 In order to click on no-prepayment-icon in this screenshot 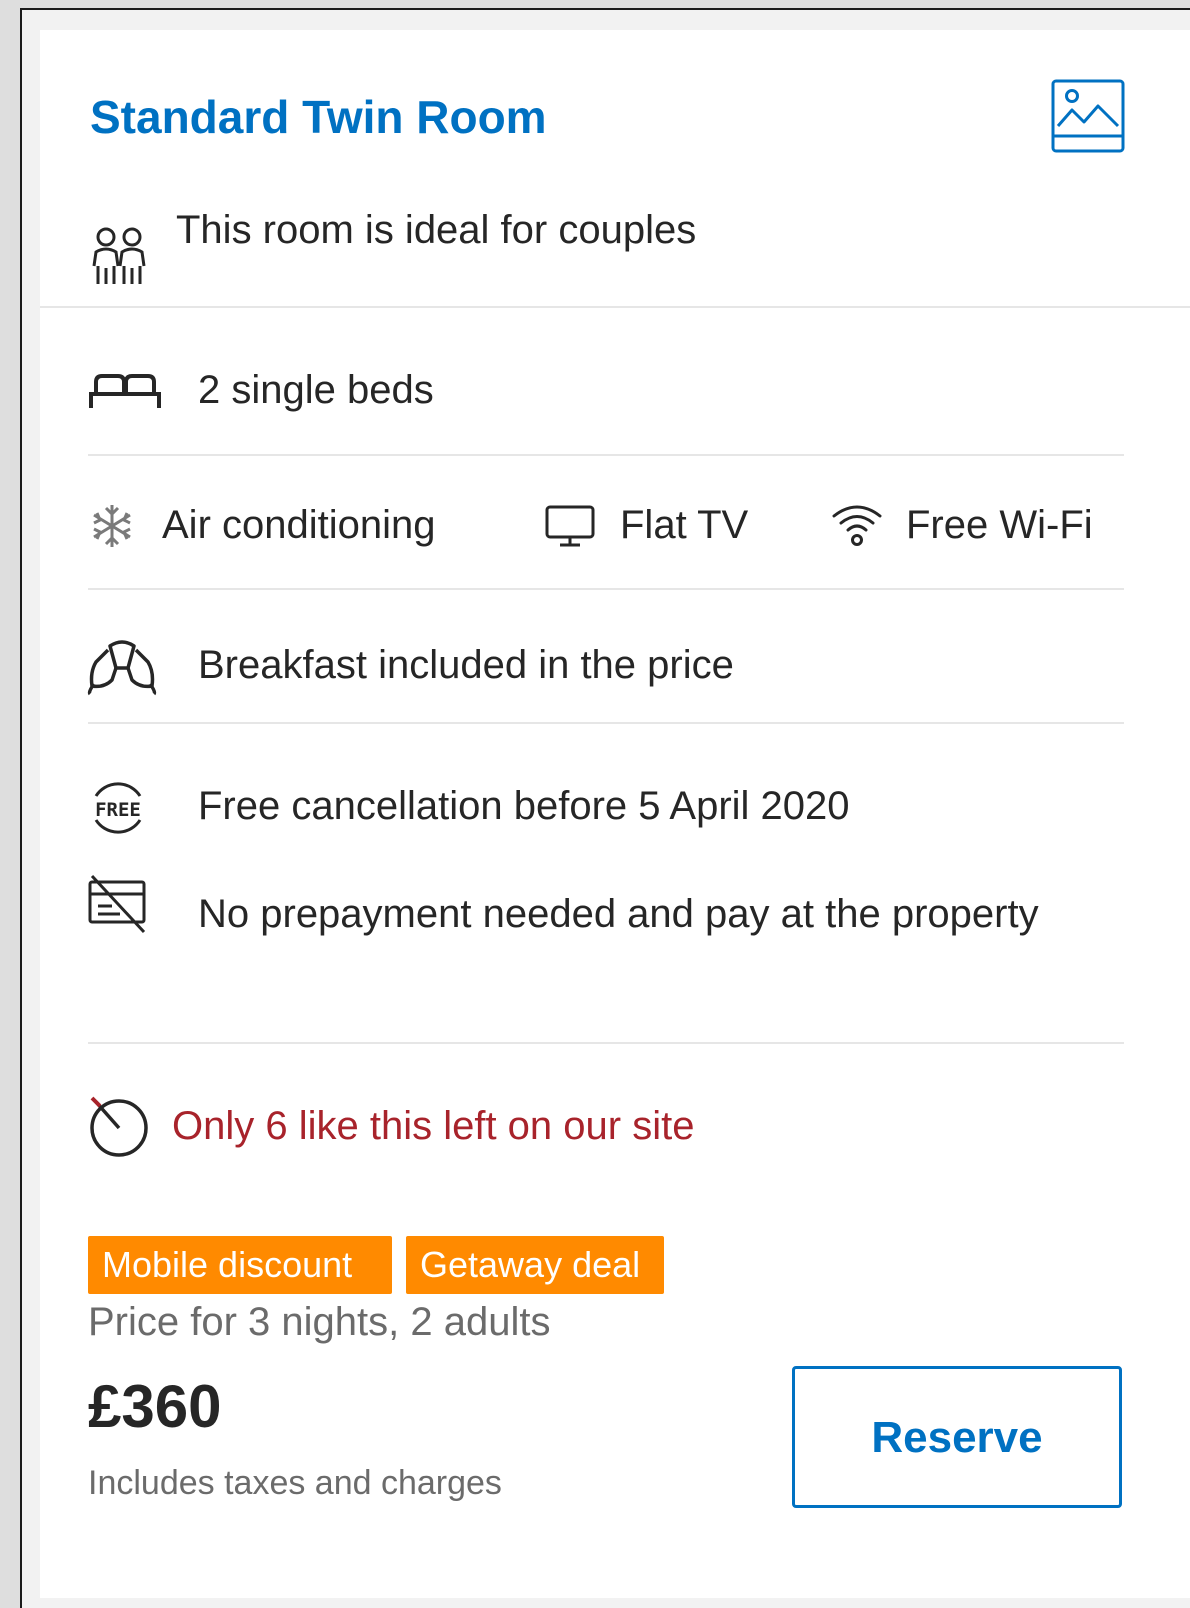, I will do `click(117, 904)`.